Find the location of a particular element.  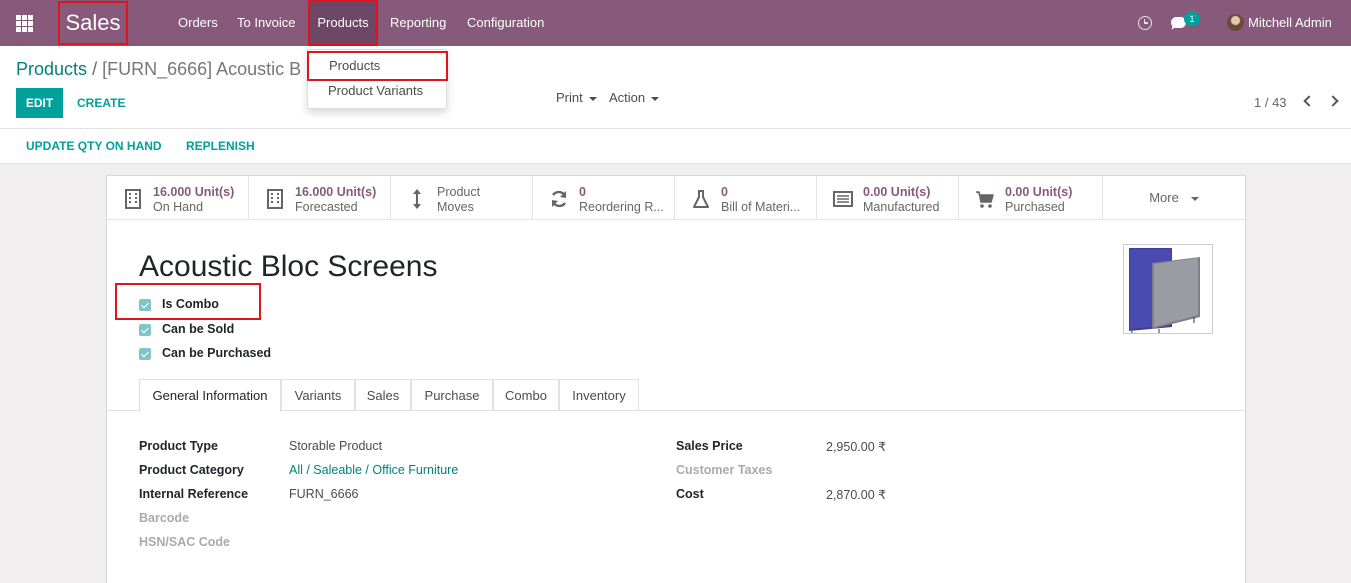

chevron-right-icon is located at coordinates (1333, 101).